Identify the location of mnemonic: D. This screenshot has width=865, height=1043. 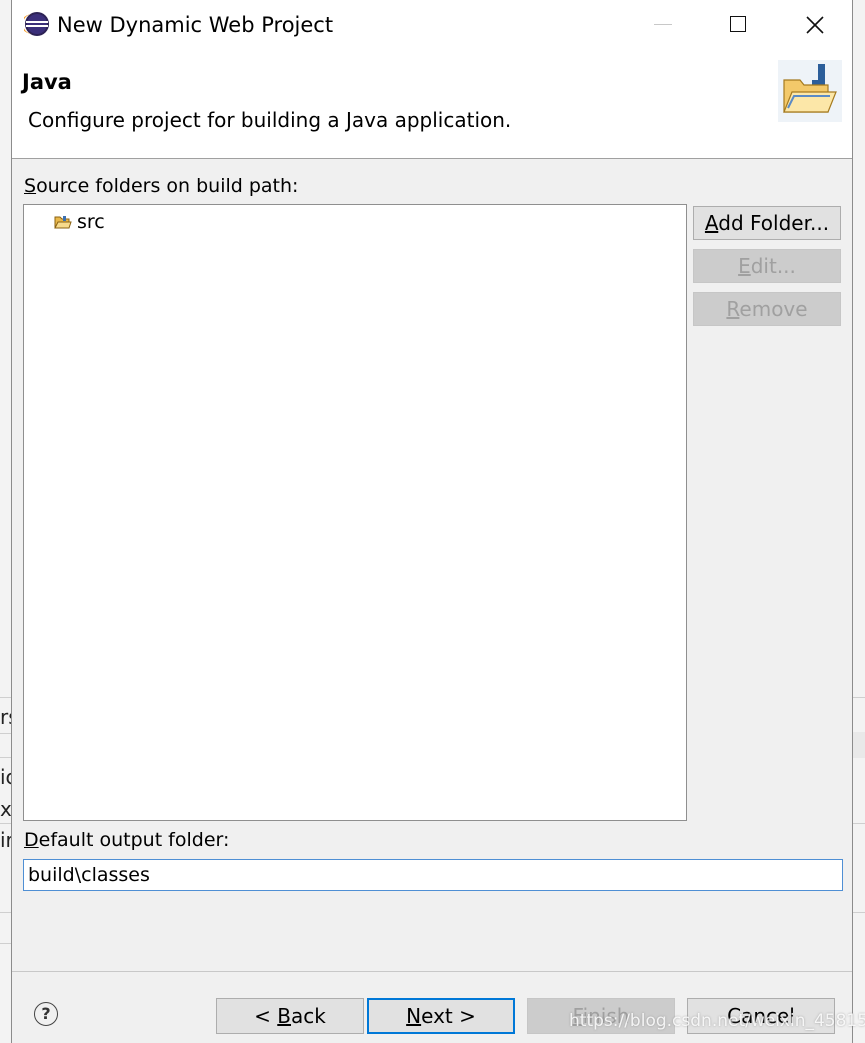
(31, 840).